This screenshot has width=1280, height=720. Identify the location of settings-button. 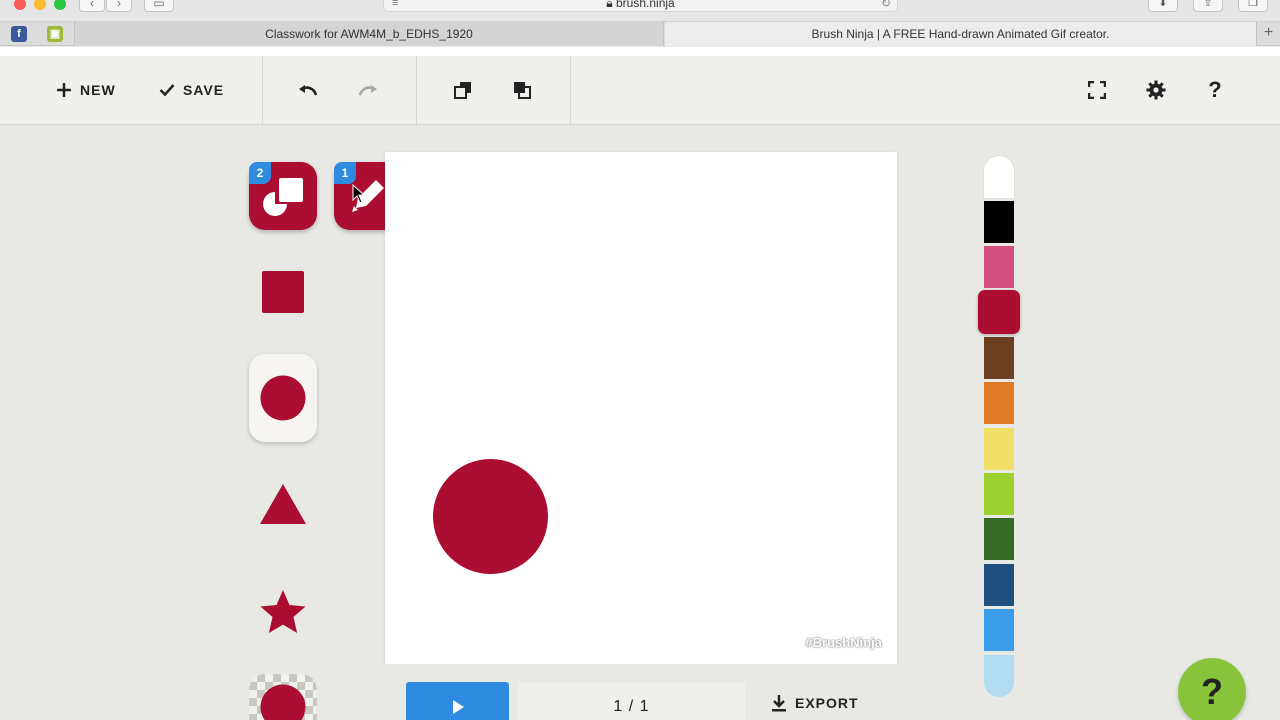
(1156, 90).